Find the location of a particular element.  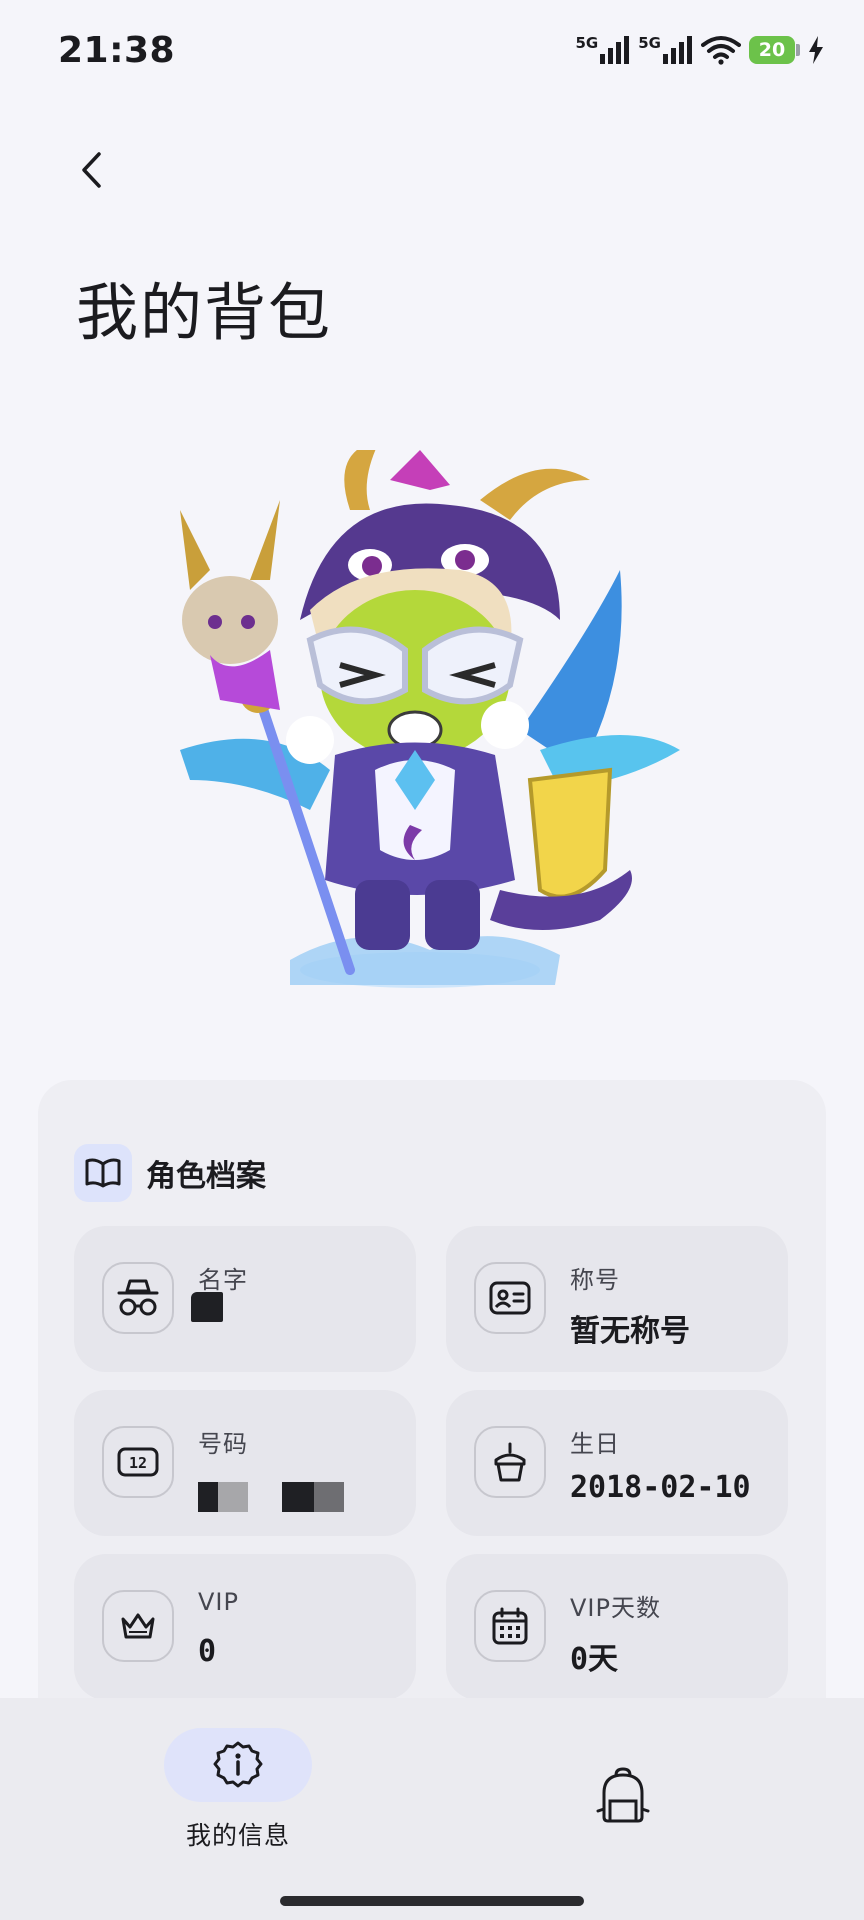

back-button is located at coordinates (92, 170).